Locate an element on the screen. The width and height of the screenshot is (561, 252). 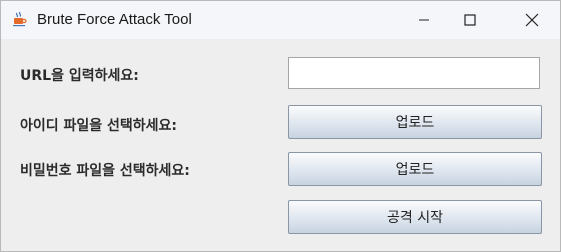
java-icon is located at coordinates (19, 19).